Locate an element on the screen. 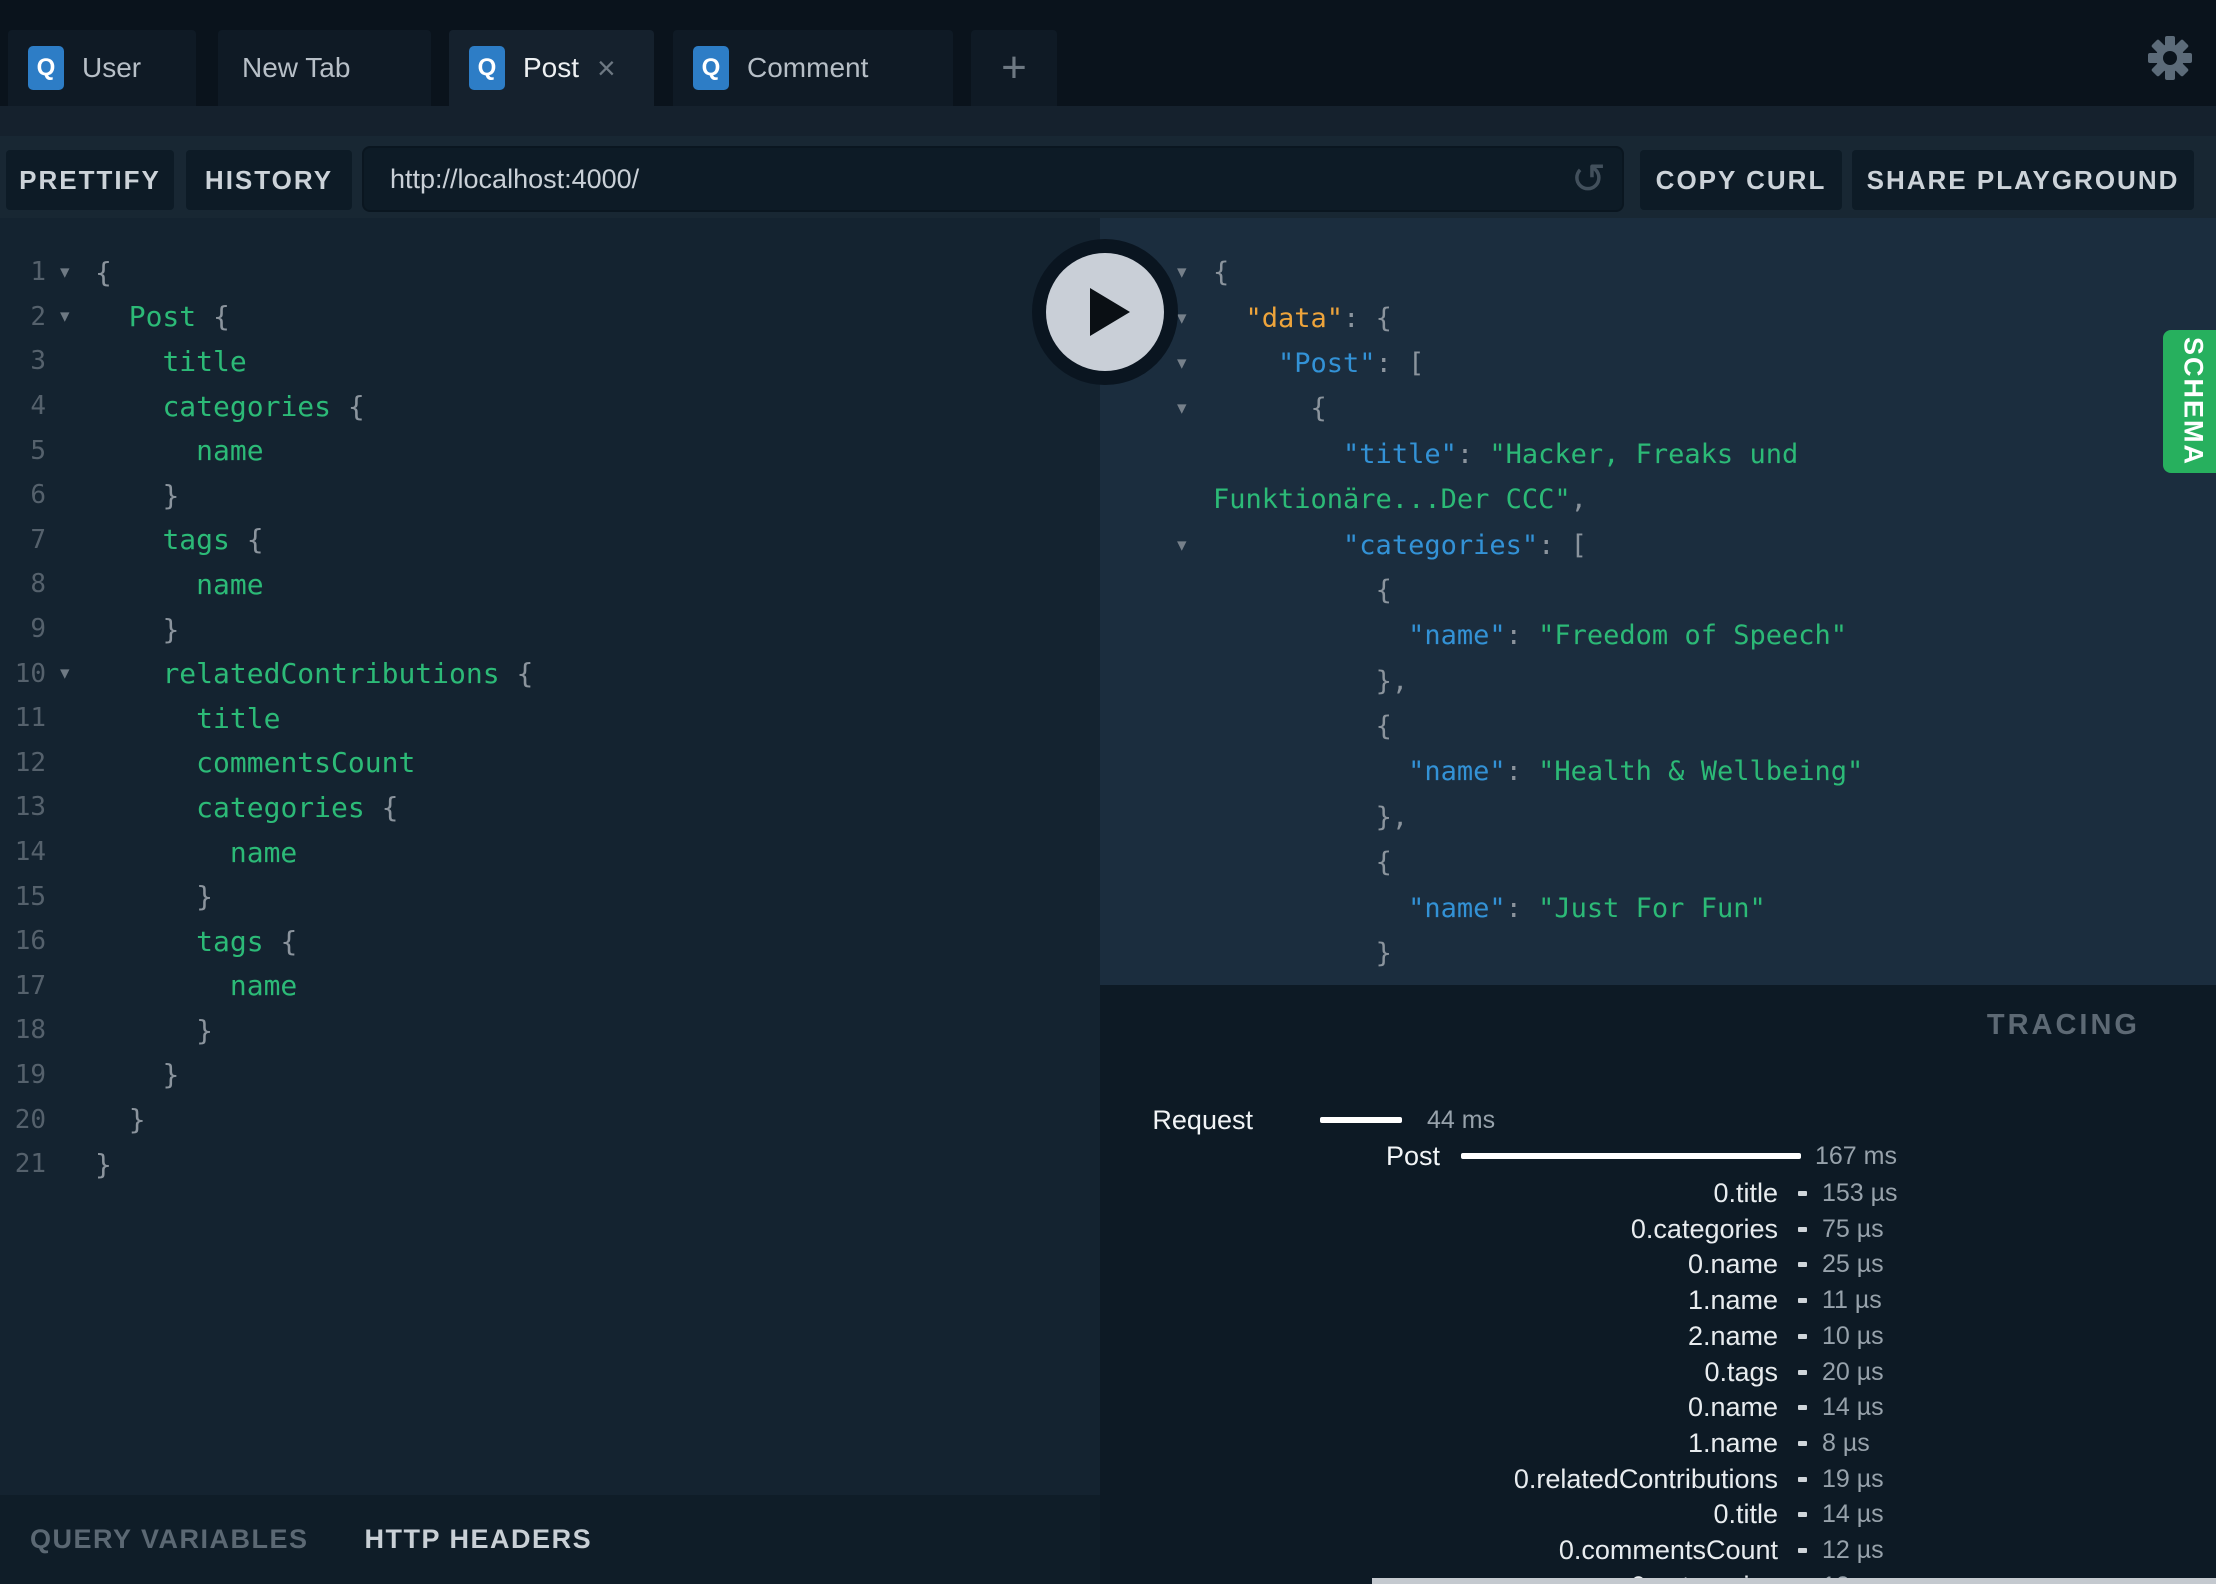 This screenshot has width=2216, height=1584. share-playground-button: SHARE PLAYGROUND is located at coordinates (2023, 180).